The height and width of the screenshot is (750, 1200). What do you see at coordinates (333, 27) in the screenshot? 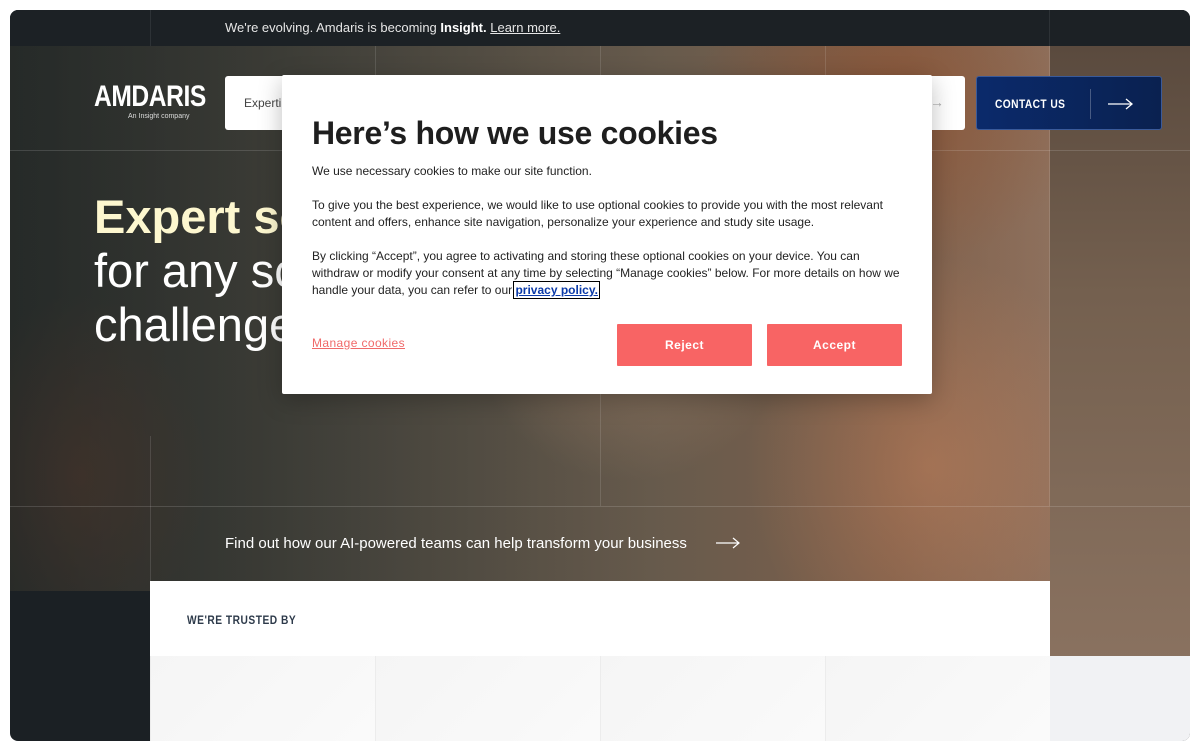
I see `announcement-prefix: We're evolving. Amdaris is becoming` at bounding box center [333, 27].